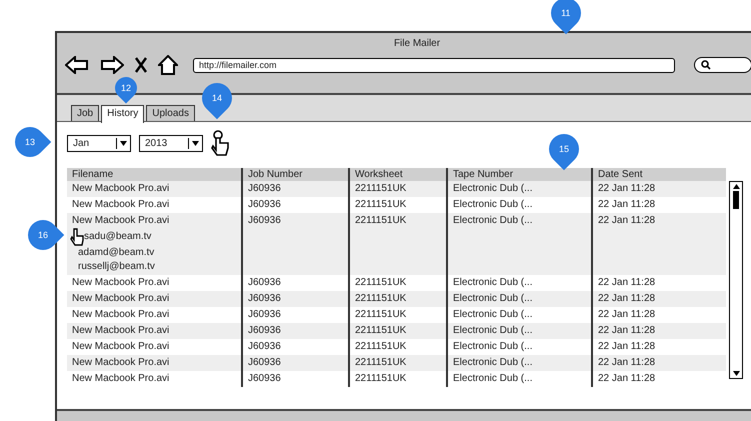 The width and height of the screenshot is (751, 421). What do you see at coordinates (171, 143) in the screenshot?
I see `year-dropdown: 2013` at bounding box center [171, 143].